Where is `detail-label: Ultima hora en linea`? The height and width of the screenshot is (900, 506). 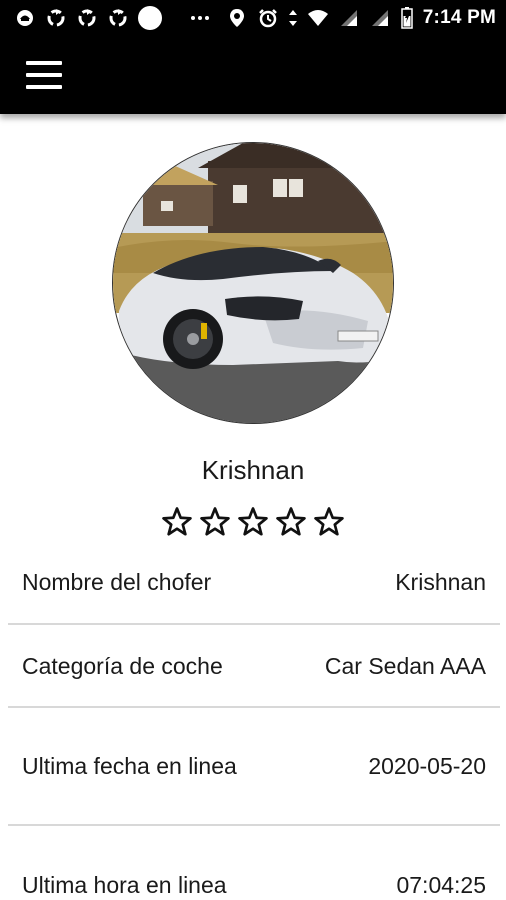
detail-label: Ultima hora en linea is located at coordinates (124, 885).